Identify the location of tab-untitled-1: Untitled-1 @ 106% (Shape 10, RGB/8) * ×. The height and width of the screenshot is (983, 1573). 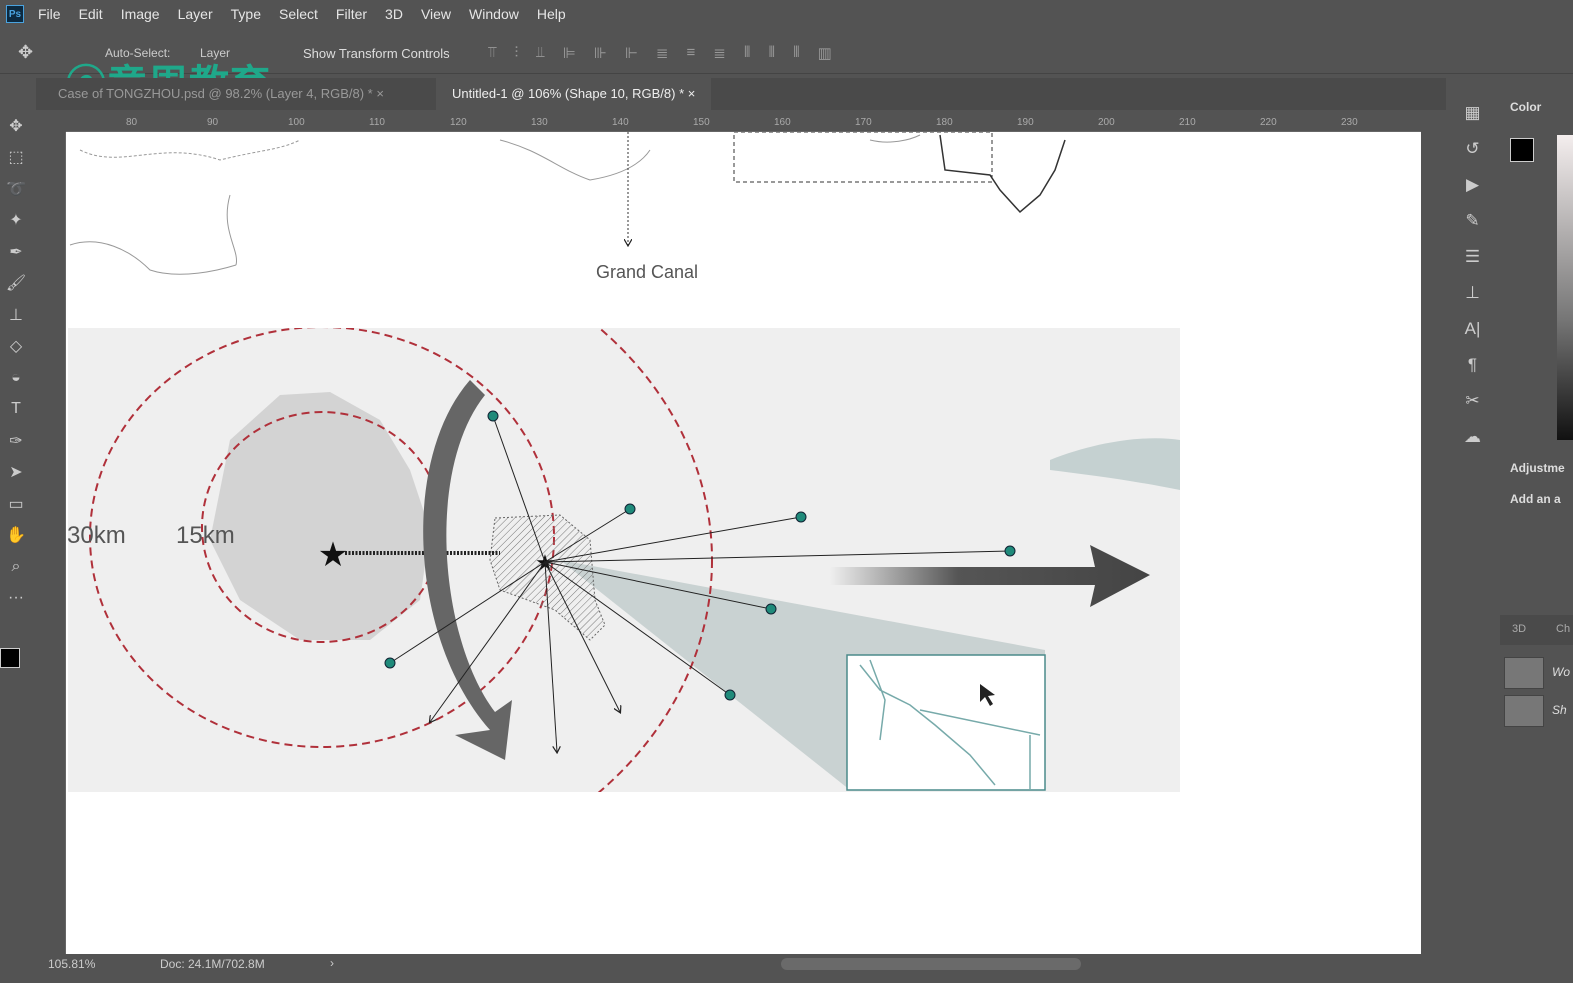
(574, 94).